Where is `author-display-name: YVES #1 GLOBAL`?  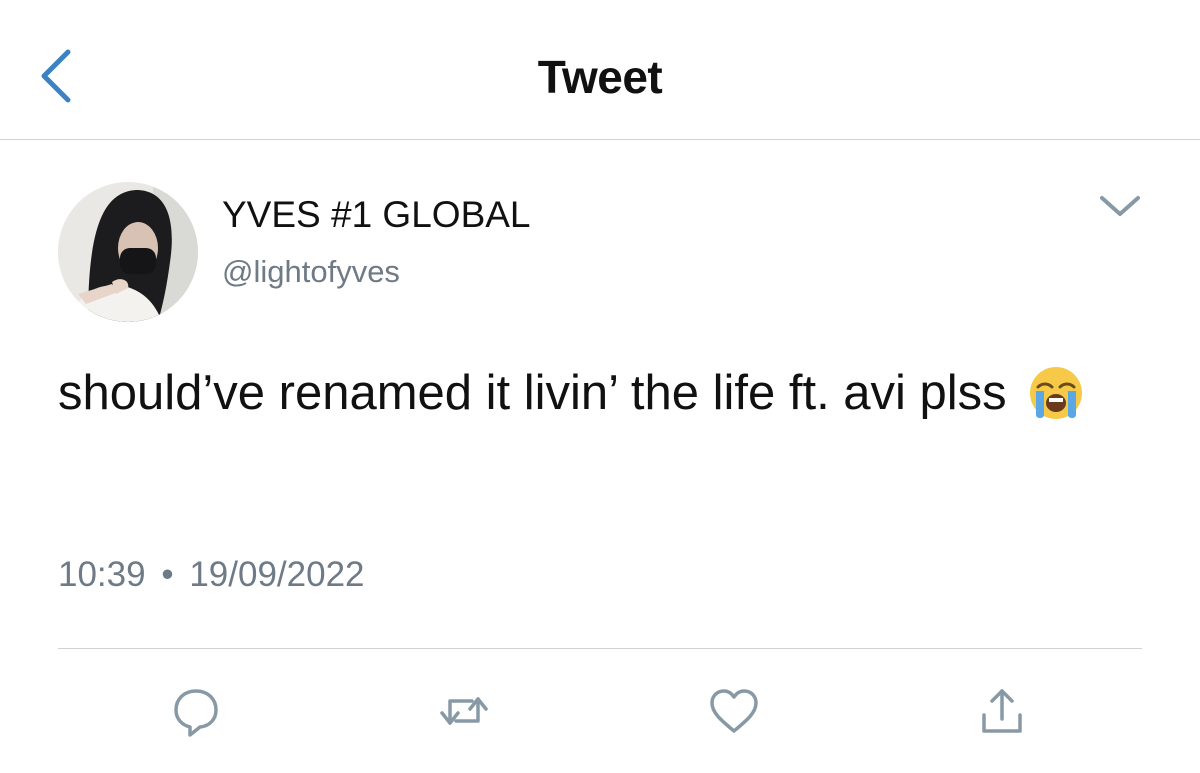 author-display-name: YVES #1 GLOBAL is located at coordinates (376, 215).